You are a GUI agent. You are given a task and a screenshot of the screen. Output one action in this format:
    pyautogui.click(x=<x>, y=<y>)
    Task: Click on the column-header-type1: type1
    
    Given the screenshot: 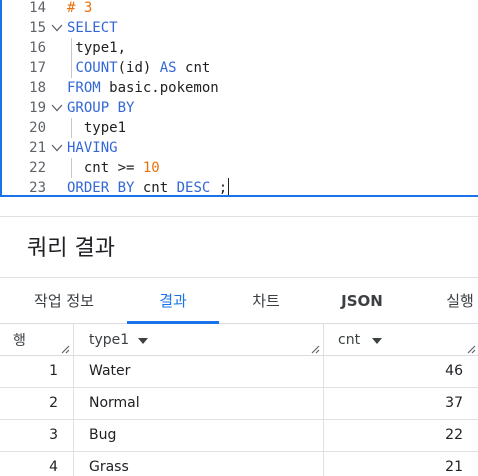 What is the action you would take?
    pyautogui.click(x=199, y=340)
    